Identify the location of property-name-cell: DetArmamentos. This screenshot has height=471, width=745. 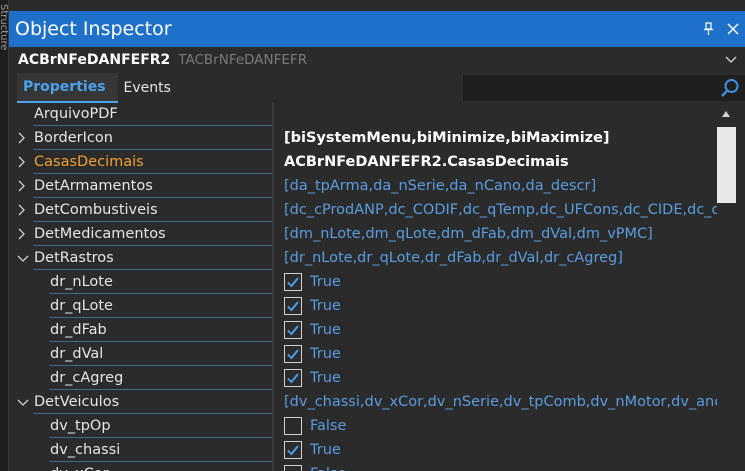
(140, 187).